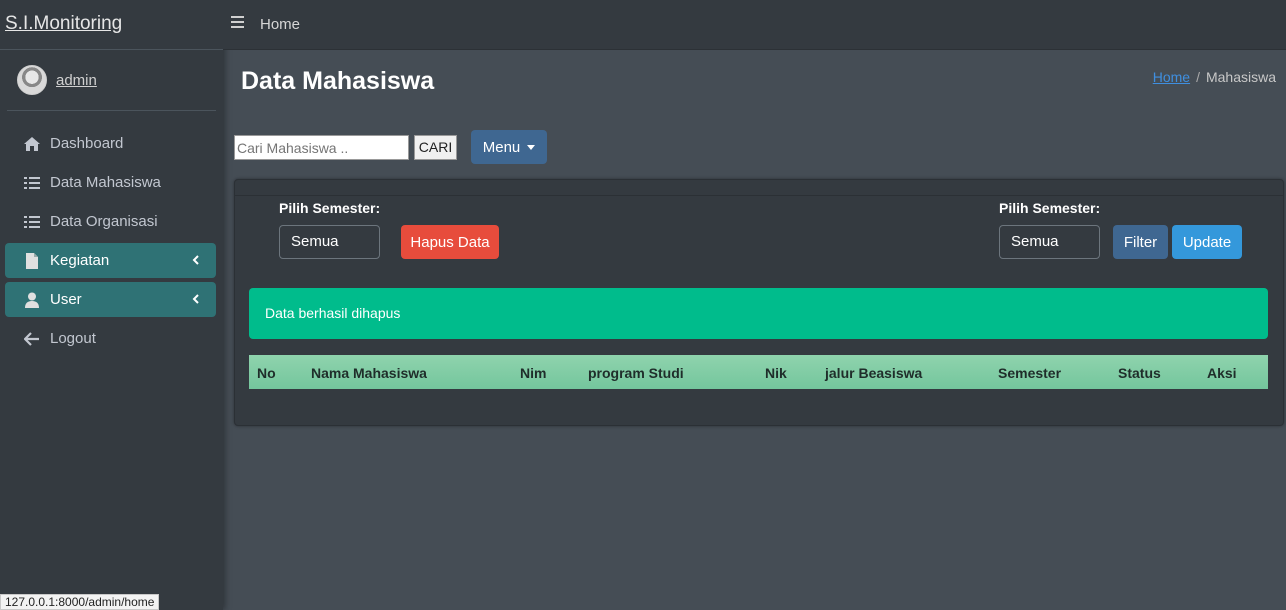  What do you see at coordinates (80, 602) in the screenshot?
I see `browser-status-url: 127.0.0.1:8000/admin/home` at bounding box center [80, 602].